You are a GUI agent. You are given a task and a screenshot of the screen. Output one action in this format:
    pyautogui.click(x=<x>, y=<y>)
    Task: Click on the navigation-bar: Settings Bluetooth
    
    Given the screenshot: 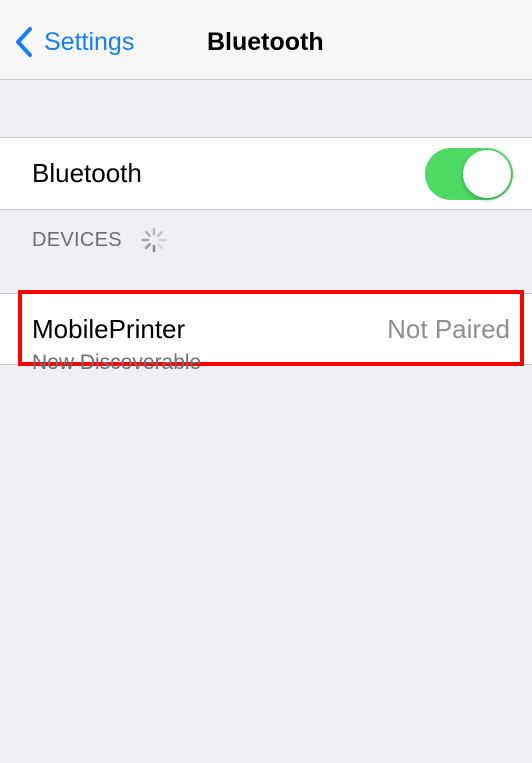 What is the action you would take?
    pyautogui.click(x=266, y=40)
    